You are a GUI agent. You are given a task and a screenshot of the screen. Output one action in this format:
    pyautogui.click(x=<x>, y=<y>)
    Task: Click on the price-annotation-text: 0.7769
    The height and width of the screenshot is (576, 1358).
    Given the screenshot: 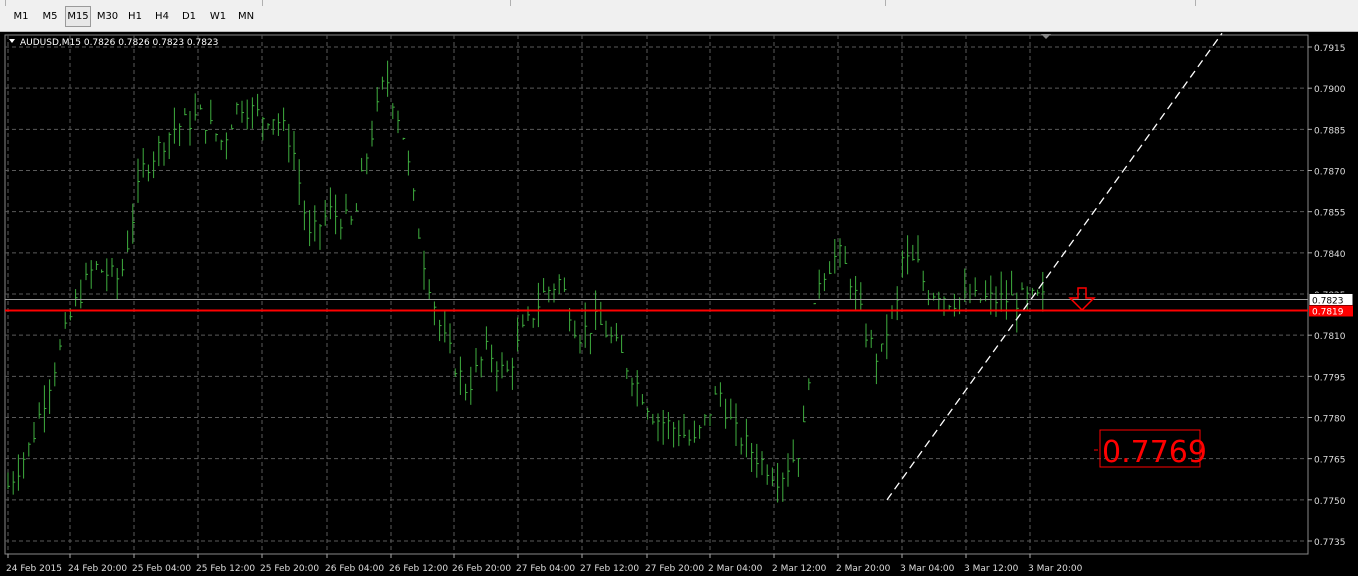 What is the action you would take?
    pyautogui.click(x=1154, y=452)
    